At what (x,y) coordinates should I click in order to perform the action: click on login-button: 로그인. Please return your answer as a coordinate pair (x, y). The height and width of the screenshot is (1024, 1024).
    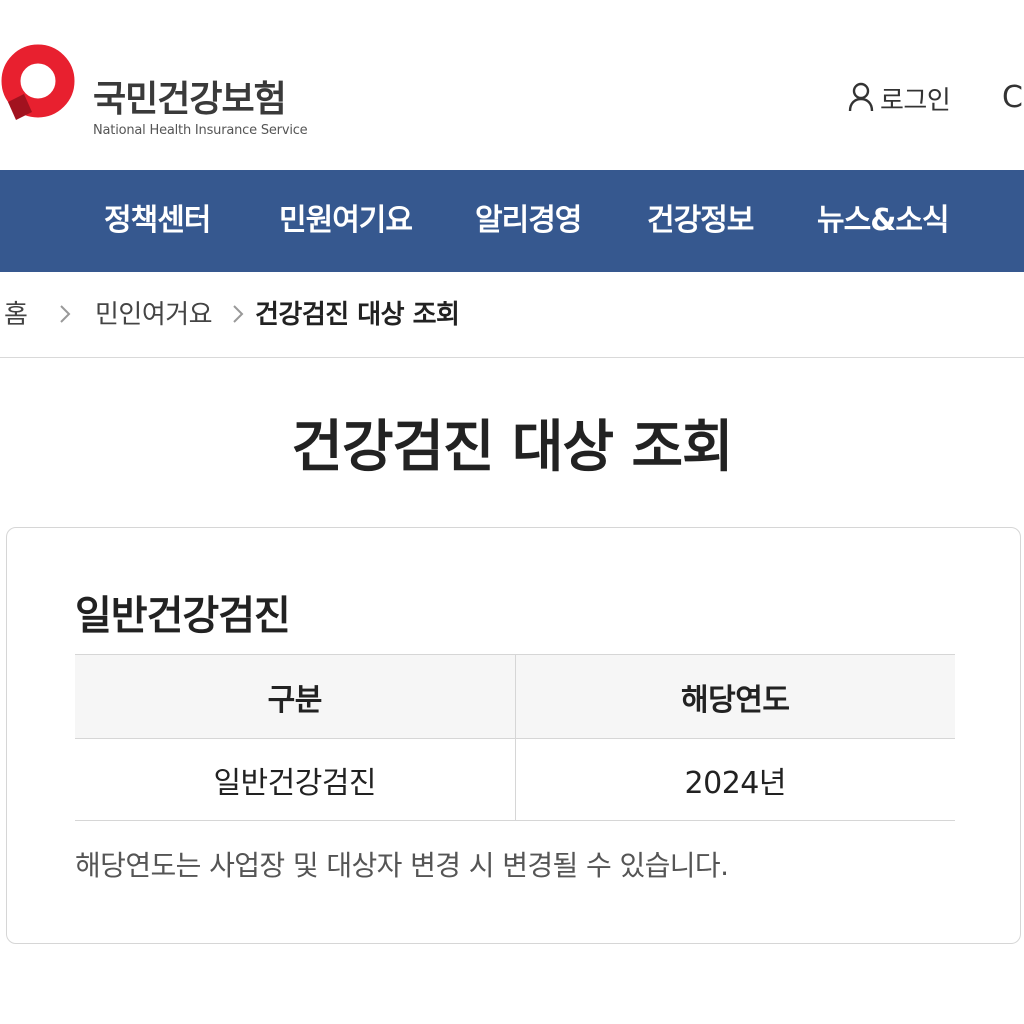
    Looking at the image, I should click on (899, 98).